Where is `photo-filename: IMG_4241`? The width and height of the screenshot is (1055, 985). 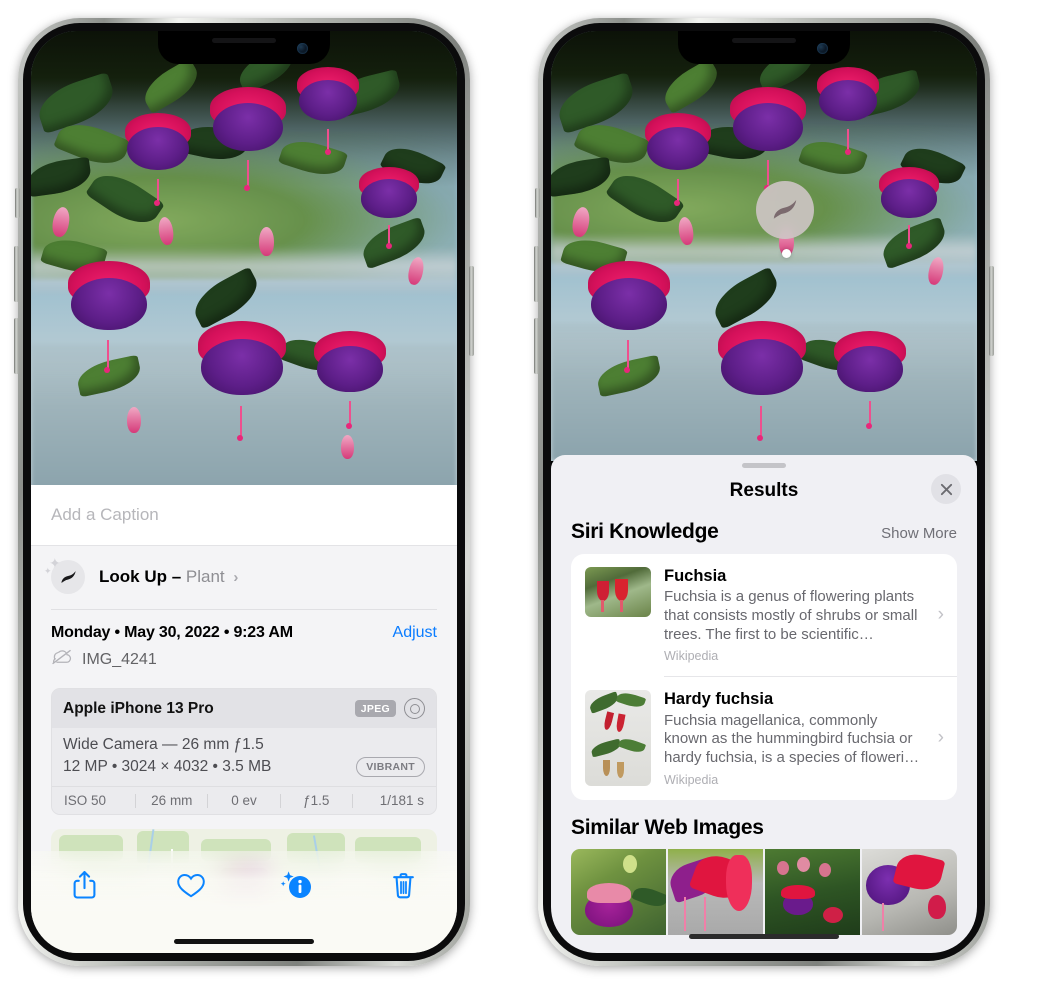
photo-filename: IMG_4241 is located at coordinates (119, 659).